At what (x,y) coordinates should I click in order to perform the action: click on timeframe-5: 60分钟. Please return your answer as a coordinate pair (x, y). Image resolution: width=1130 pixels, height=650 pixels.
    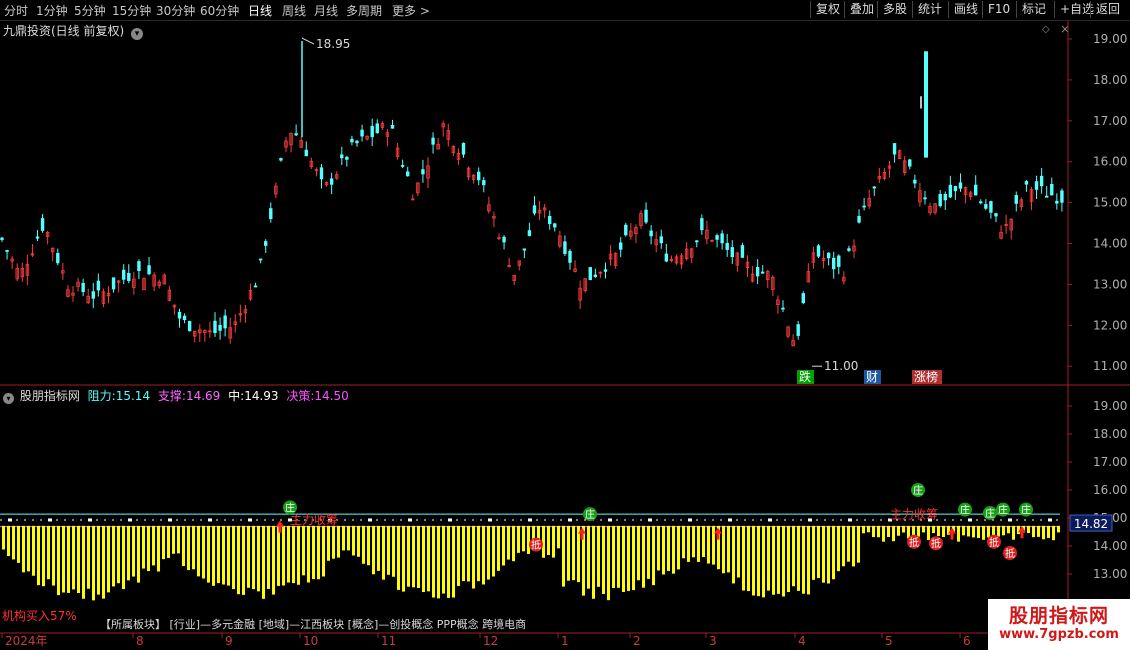
    Looking at the image, I should click on (219, 10).